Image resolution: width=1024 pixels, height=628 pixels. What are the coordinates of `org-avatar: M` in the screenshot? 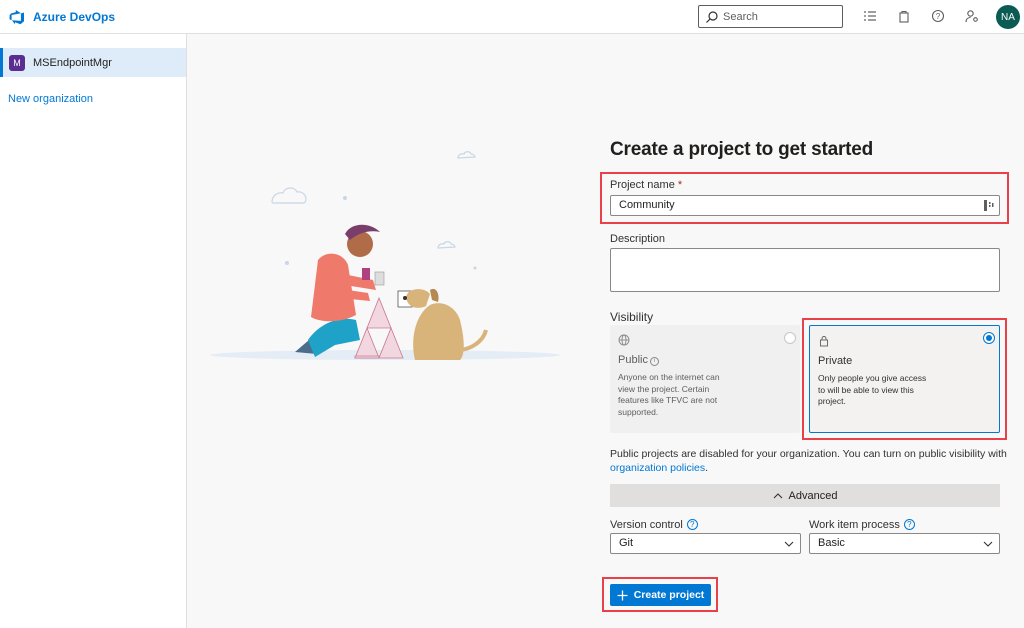 It's located at (17, 62).